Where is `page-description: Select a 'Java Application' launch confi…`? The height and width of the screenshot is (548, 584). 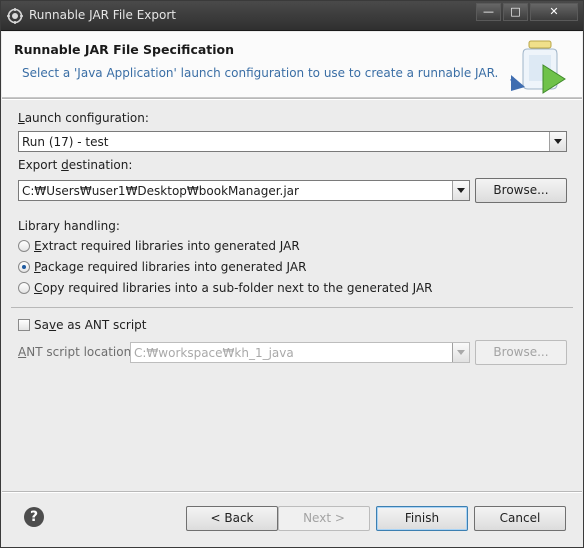 page-description: Select a 'Java Application' launch confi… is located at coordinates (260, 73).